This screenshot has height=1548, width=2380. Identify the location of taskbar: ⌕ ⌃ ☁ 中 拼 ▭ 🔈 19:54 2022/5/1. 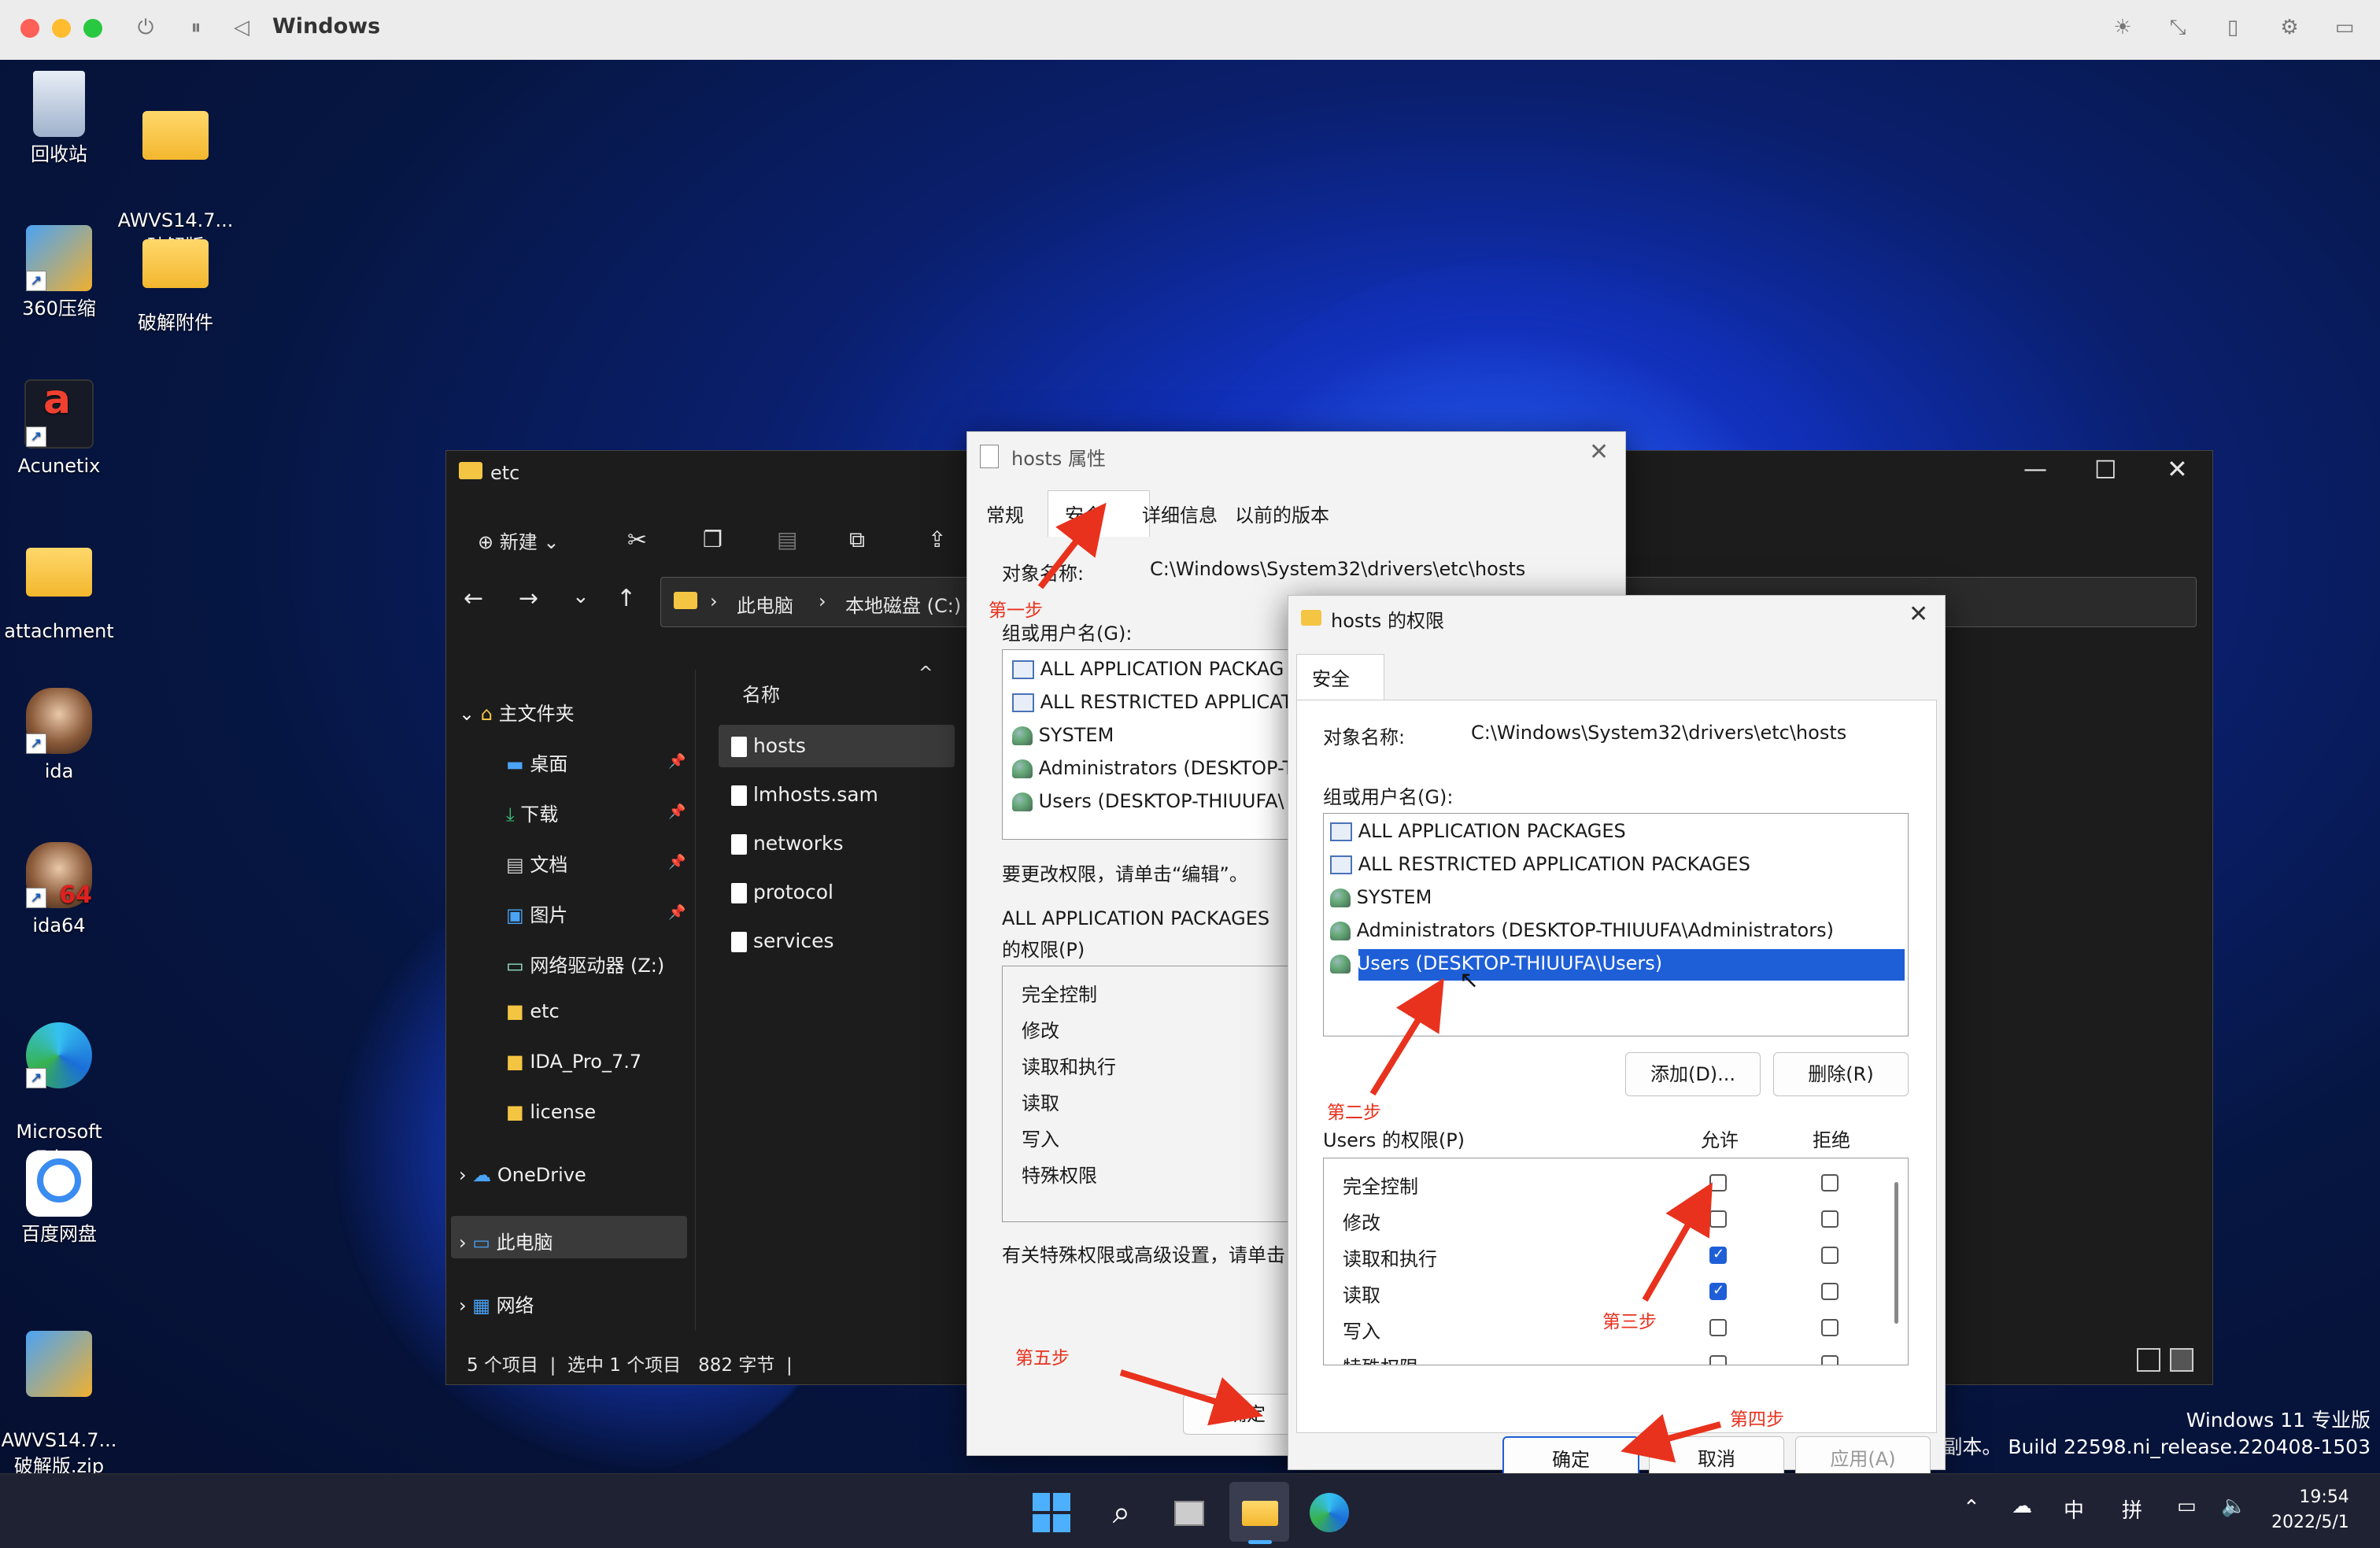
(1190, 1510).